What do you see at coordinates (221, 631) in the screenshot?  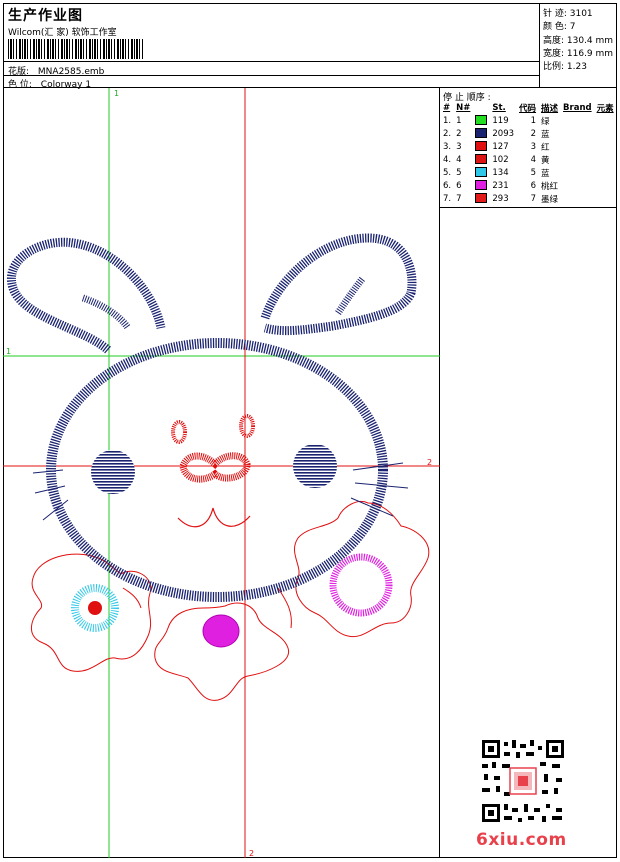 I see `flower-center-magenta` at bounding box center [221, 631].